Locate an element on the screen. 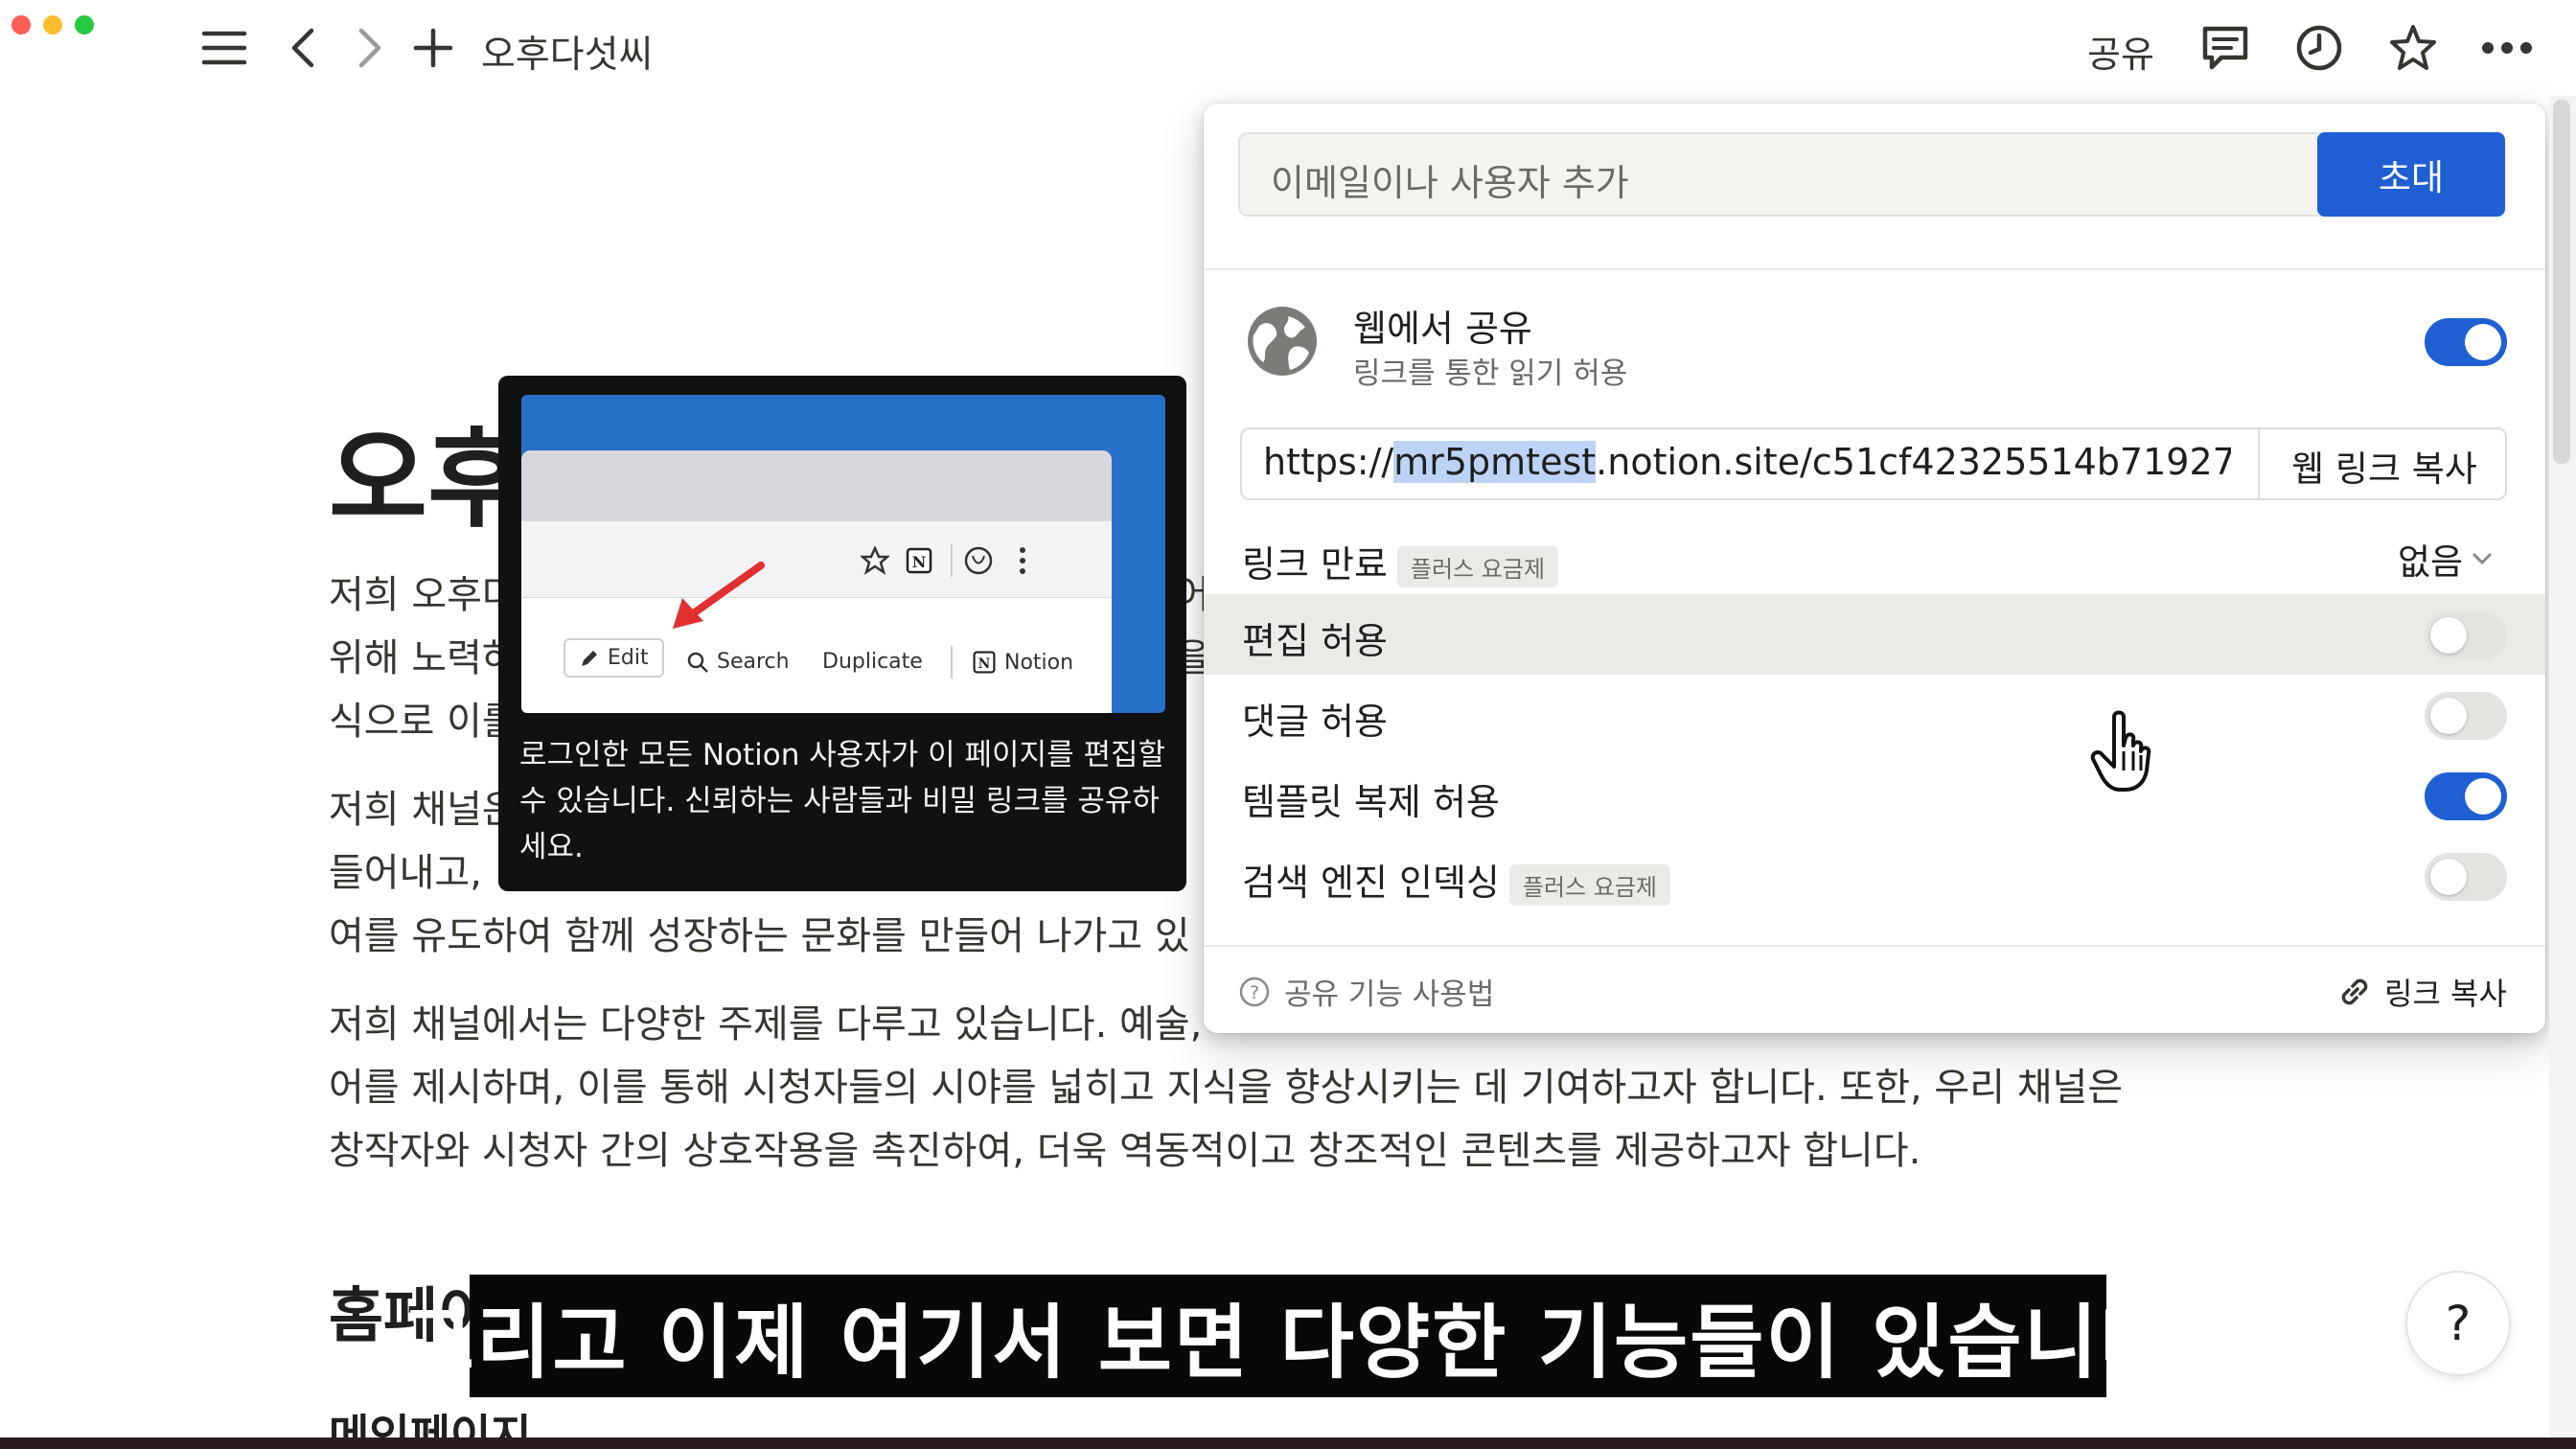 The height and width of the screenshot is (1449, 2576). paragraph-line: 저희 오후다 is located at coordinates (423, 595).